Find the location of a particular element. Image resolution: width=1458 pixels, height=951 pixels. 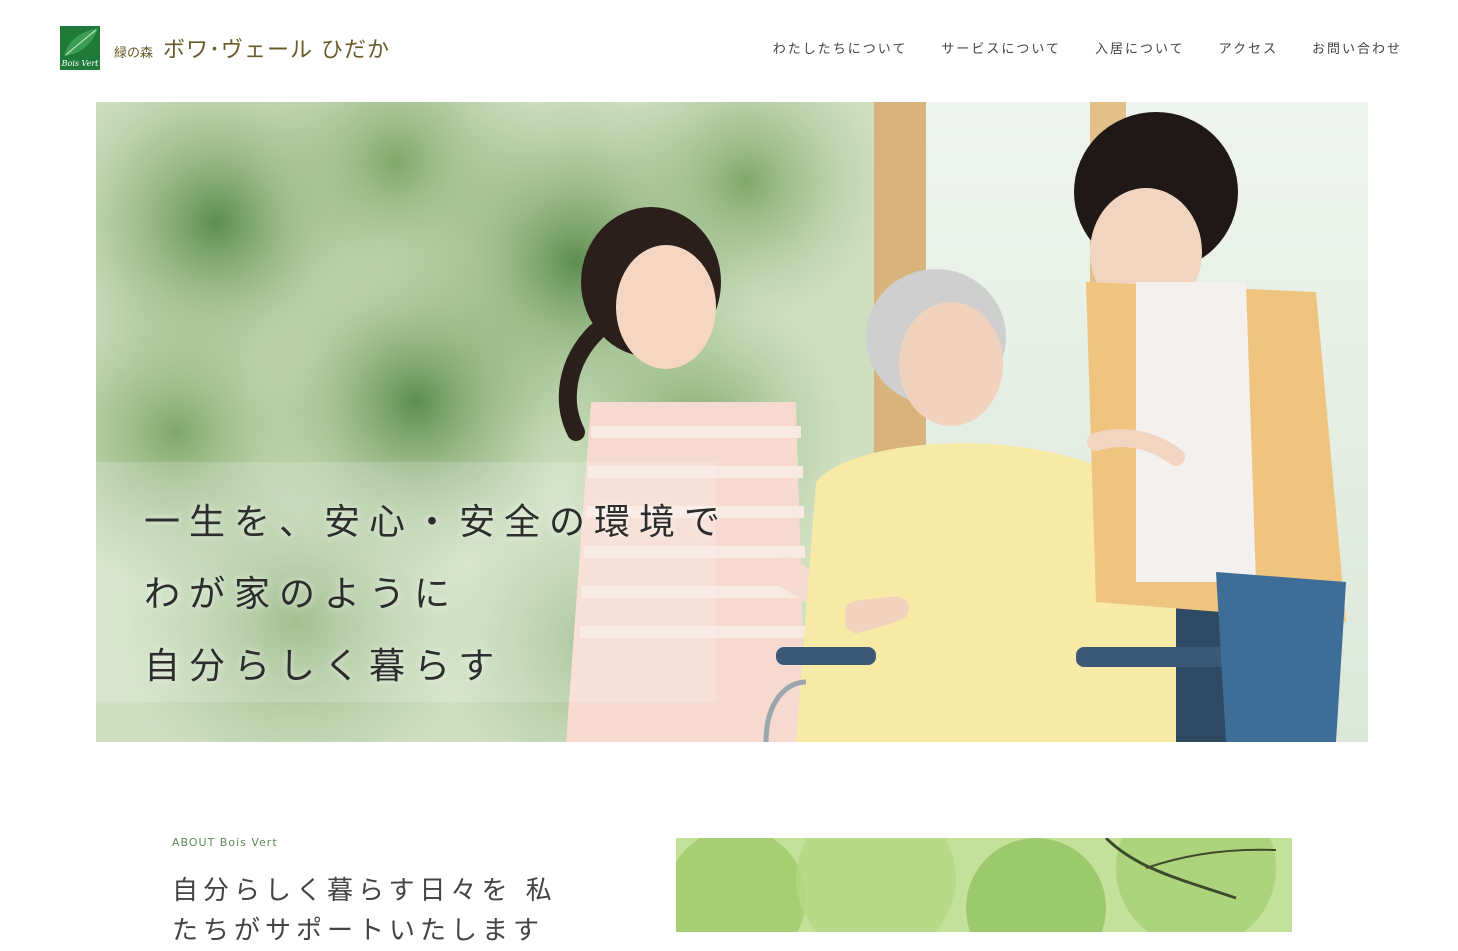

hero-copy: 一生を、安心・安全の環境で わが家のように 自分らしく暮らす is located at coordinates (436, 595).